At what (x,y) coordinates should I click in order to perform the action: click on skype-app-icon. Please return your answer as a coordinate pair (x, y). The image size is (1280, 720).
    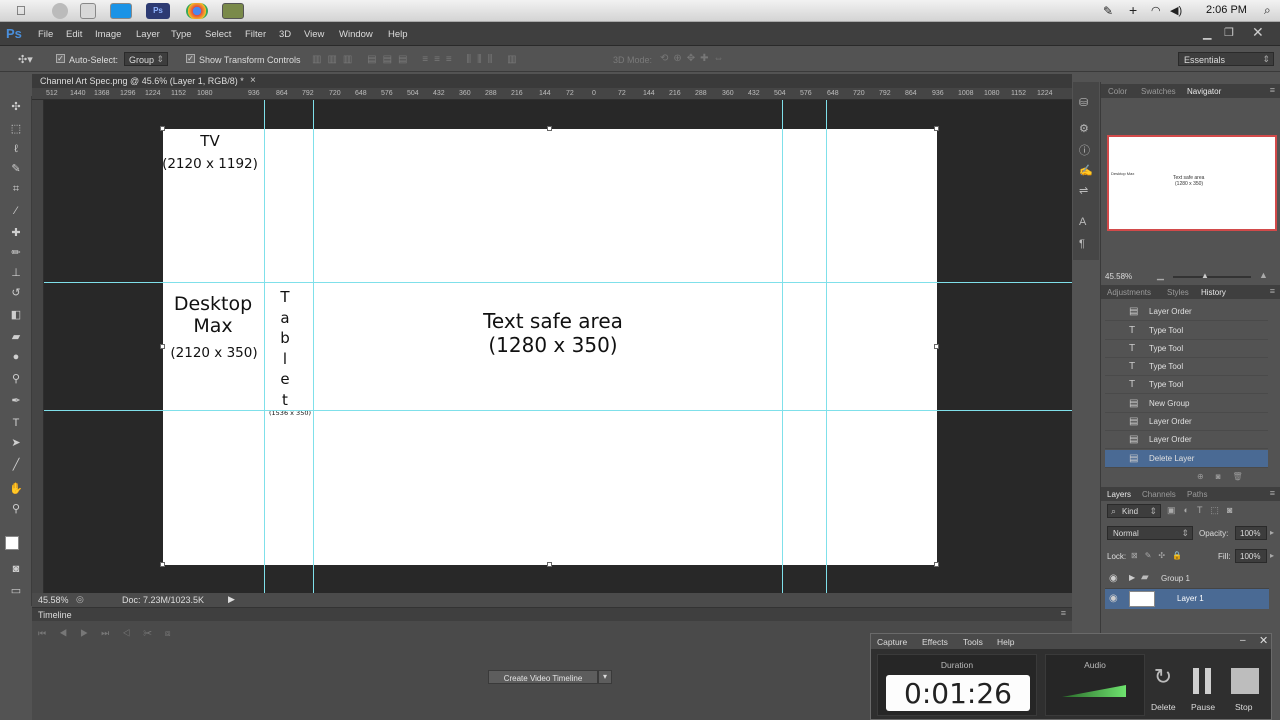
    Looking at the image, I should click on (121, 11).